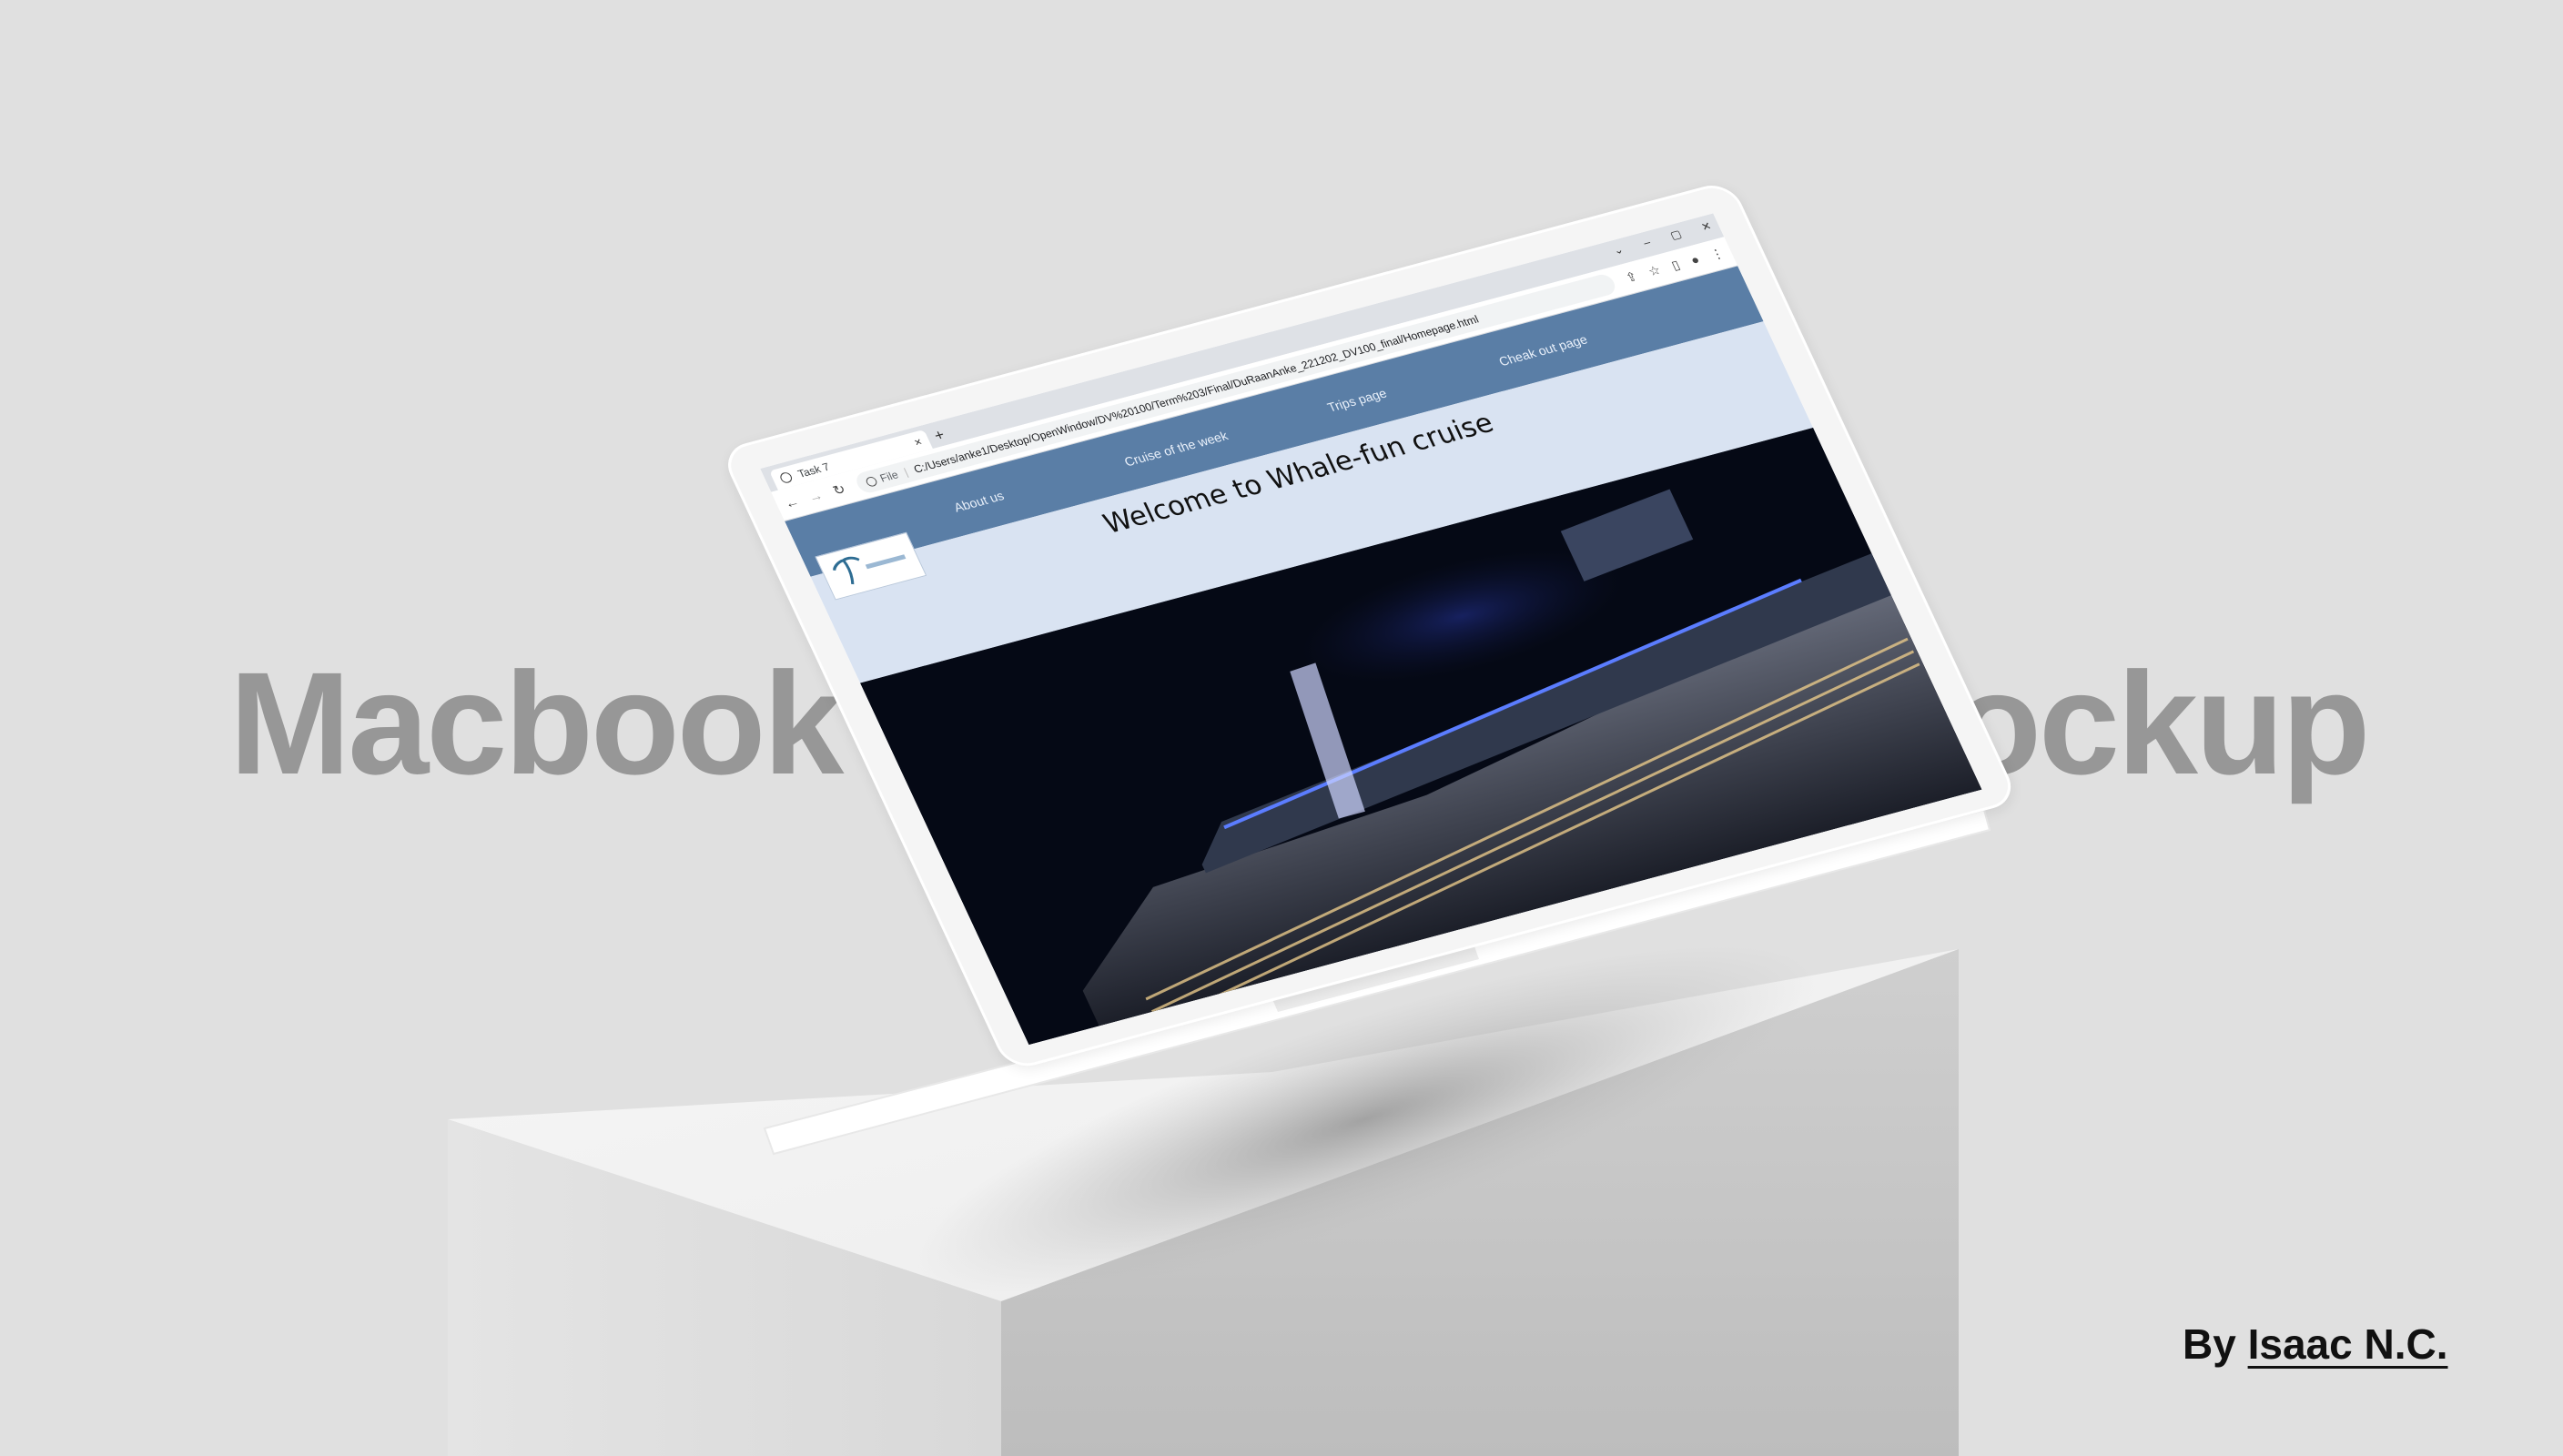 Image resolution: width=2563 pixels, height=1456 pixels. Describe the element at coordinates (2348, 1344) in the screenshot. I see `author-name: Isaac N.C.` at that location.